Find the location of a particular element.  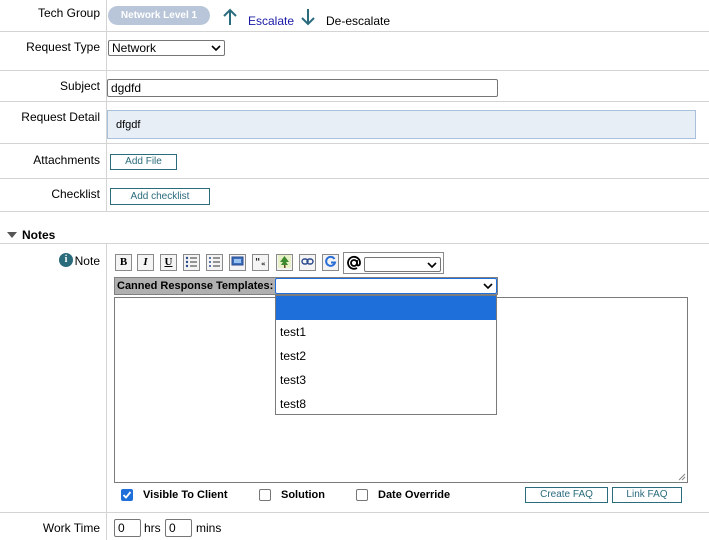

quote-icon: " « is located at coordinates (260, 262).